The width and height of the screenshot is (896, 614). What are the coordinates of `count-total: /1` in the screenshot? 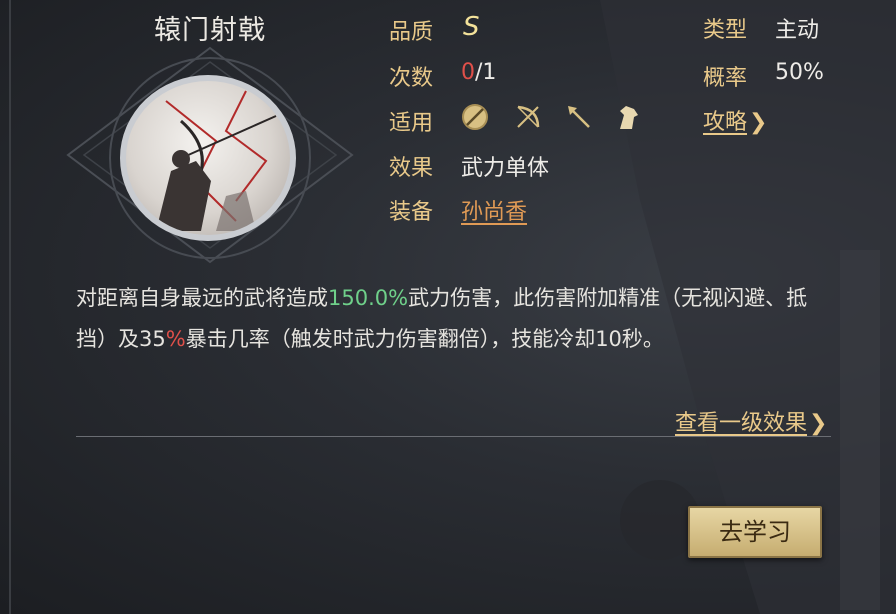 It's located at (486, 72).